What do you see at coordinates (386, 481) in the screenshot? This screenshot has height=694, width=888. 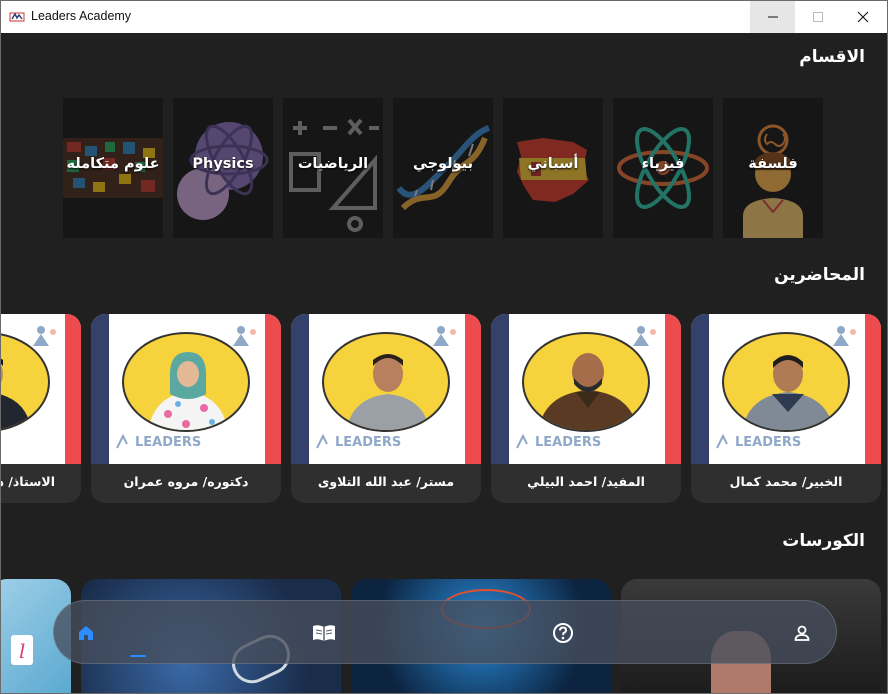 I see `instructor-name: مستر/ عبد الله التلاوى` at bounding box center [386, 481].